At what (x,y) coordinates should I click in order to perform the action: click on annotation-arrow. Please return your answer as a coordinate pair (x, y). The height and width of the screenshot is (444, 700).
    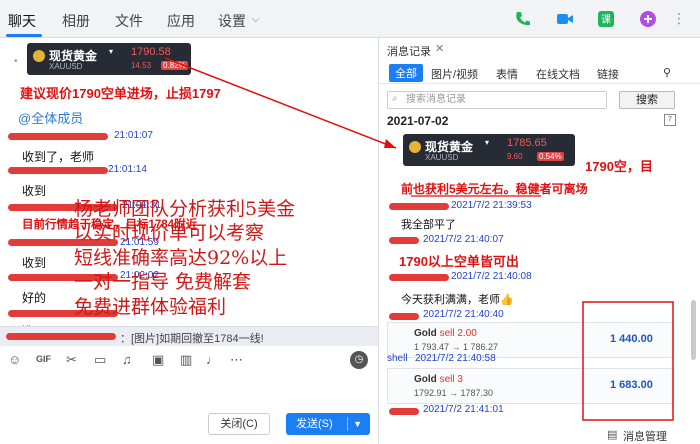
    Looking at the image, I should click on (280, 103).